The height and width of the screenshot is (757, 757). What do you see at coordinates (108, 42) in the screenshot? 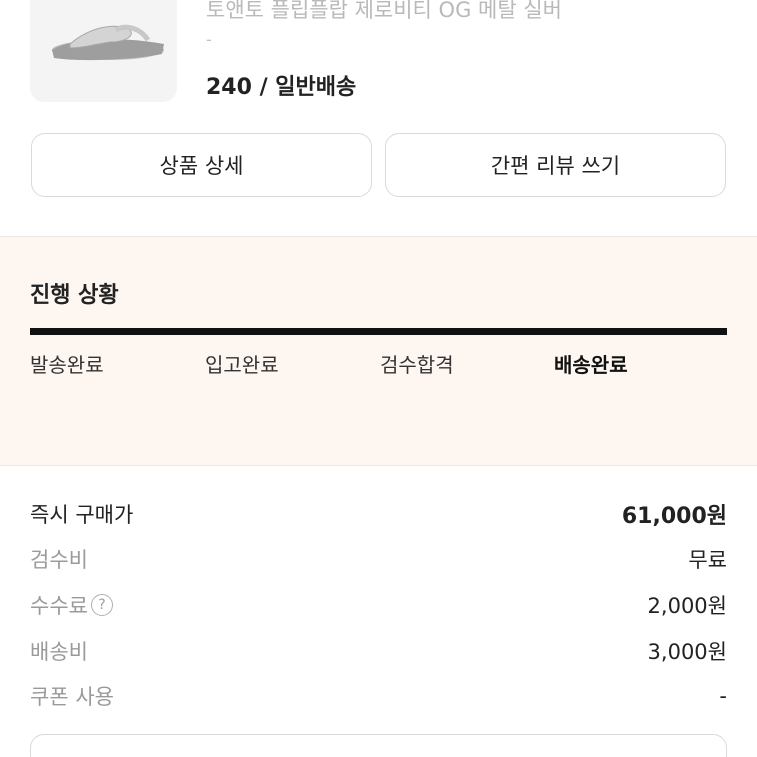
I see `sandal-image` at bounding box center [108, 42].